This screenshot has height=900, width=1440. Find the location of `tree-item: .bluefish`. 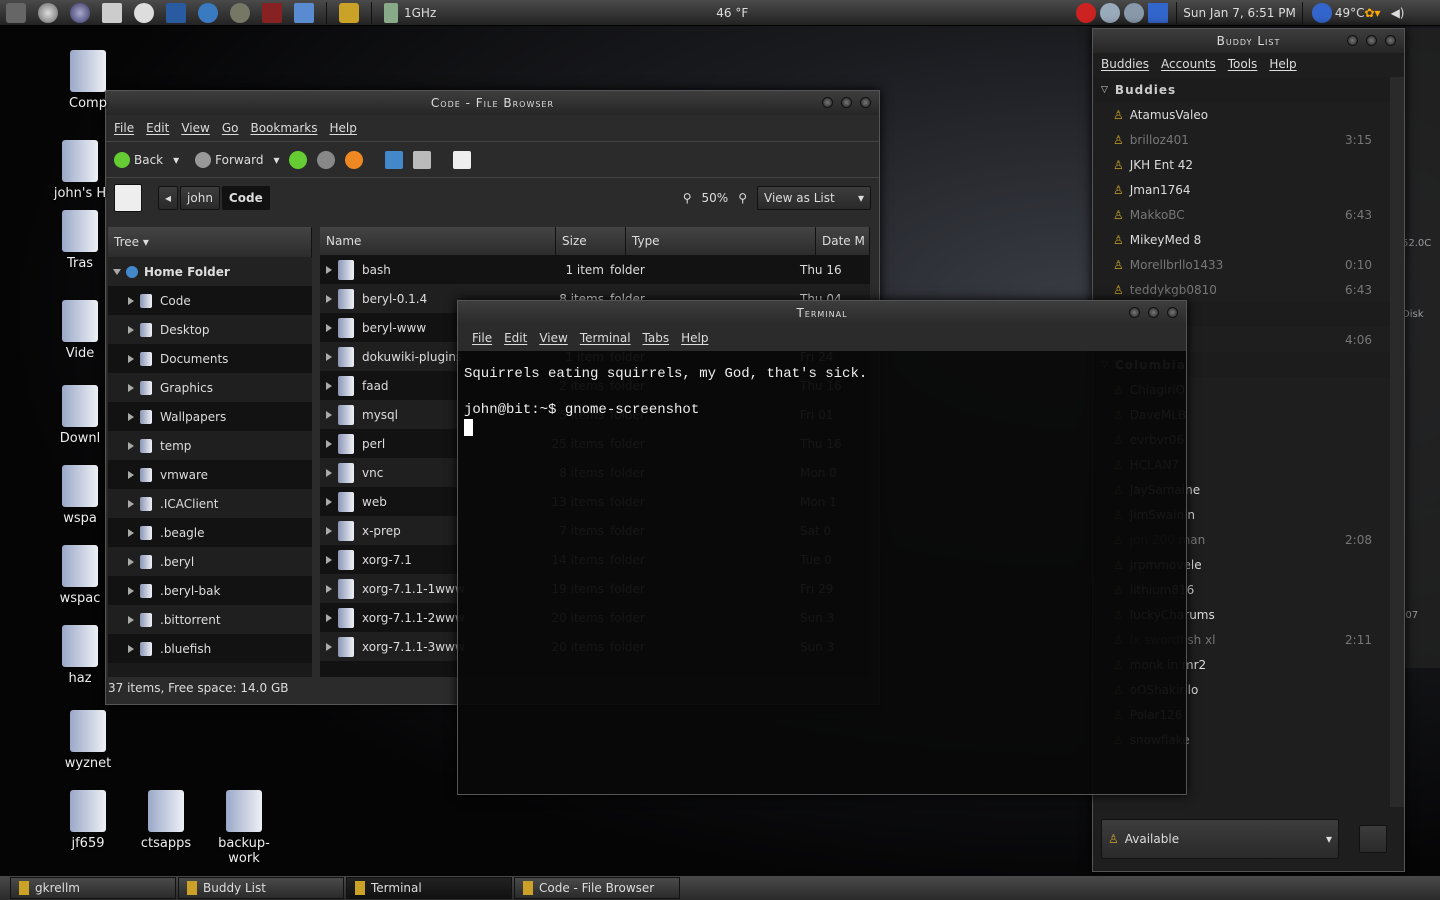

tree-item: .bluefish is located at coordinates (210, 648).